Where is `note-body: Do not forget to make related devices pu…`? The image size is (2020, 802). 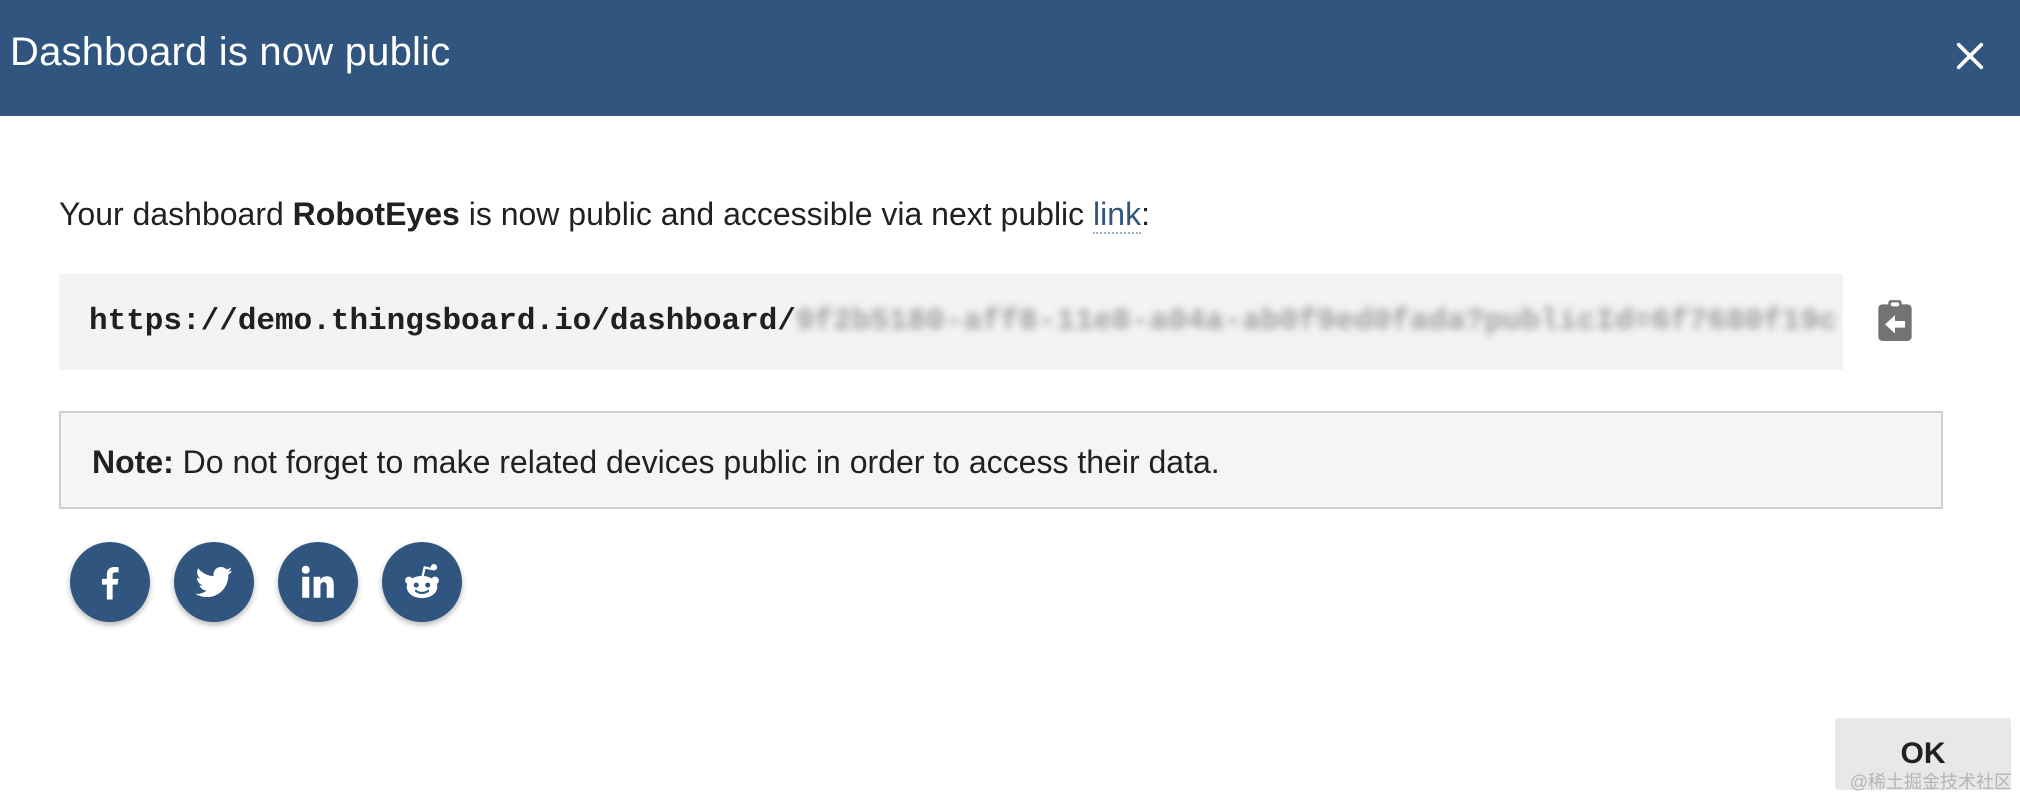
note-body: Do not forget to make related devices pu… is located at coordinates (696, 462).